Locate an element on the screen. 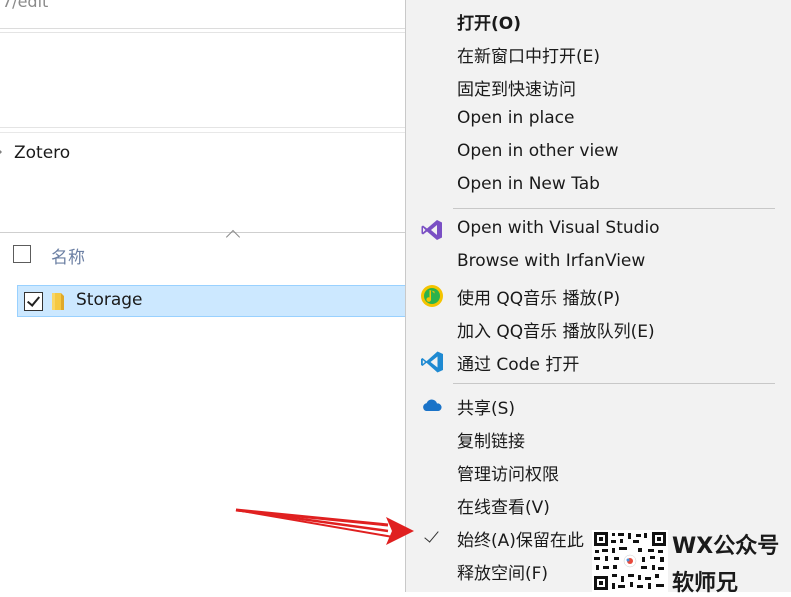 This screenshot has width=791, height=597. menu-item-qq-music-queue: 加入 QQ音乐 播放队列(E) is located at coordinates (598, 328).